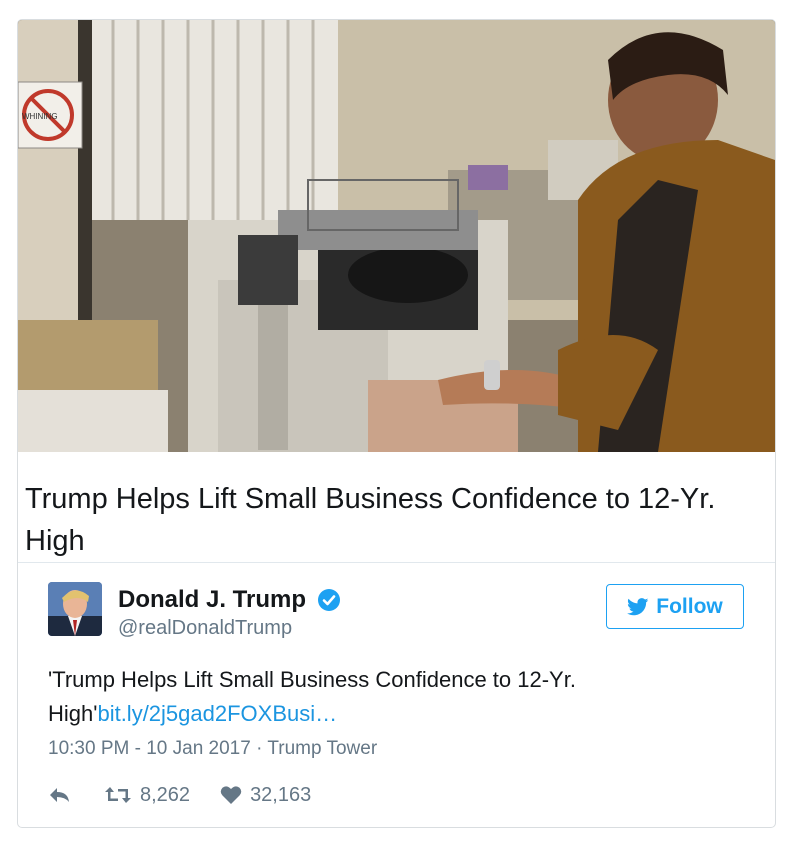  Describe the element at coordinates (638, 606) in the screenshot. I see `twitter-bird-icon` at that location.